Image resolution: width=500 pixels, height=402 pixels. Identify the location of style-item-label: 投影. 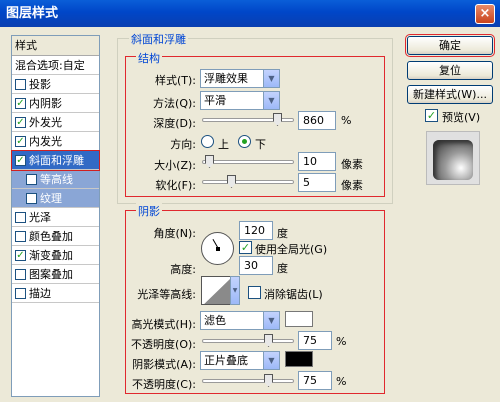
(40, 84).